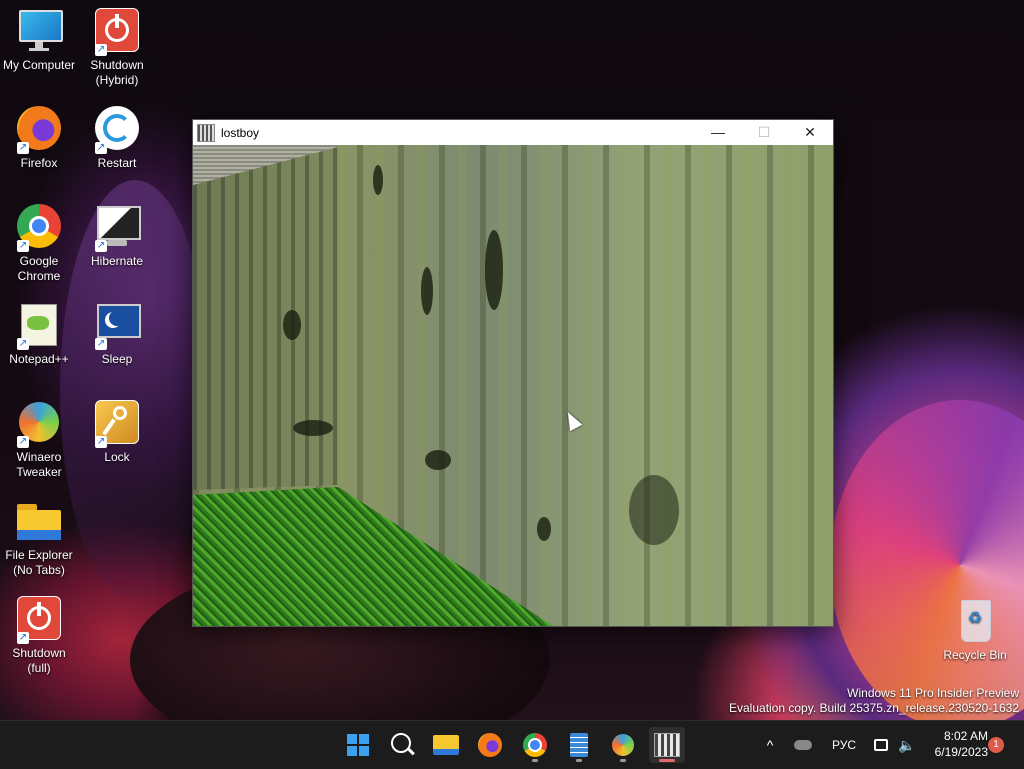 This screenshot has width=1024, height=769. Describe the element at coordinates (39, 660) in the screenshot. I see `desktop-icon-label: Shutdown (full)` at that location.